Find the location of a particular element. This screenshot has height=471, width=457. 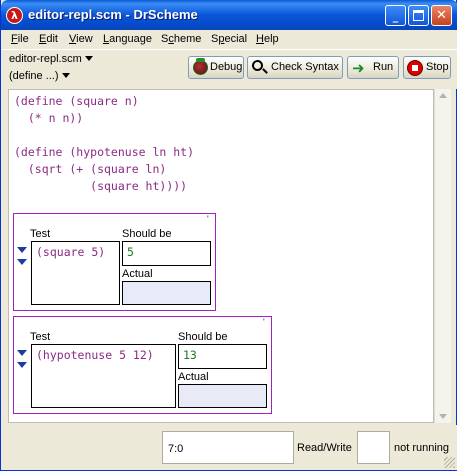

test-expression-field: (hypotenuse 5 12) is located at coordinates (103, 376).